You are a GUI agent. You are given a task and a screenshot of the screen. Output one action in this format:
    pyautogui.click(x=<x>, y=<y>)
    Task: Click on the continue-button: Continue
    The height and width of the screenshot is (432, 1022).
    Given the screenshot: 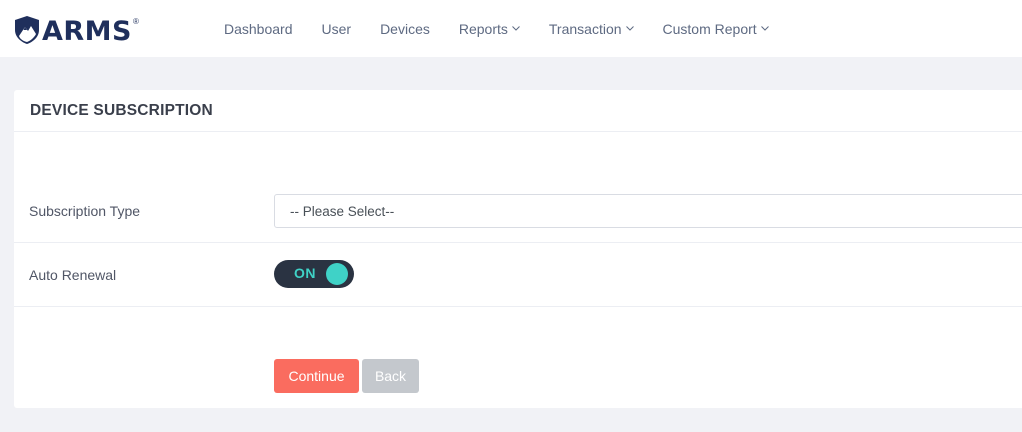 What is the action you would take?
    pyautogui.click(x=316, y=376)
    